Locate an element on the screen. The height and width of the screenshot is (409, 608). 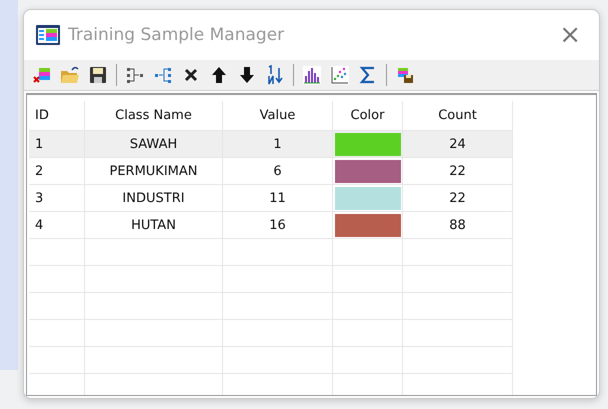
table-cell: HUTAN is located at coordinates (154, 225).